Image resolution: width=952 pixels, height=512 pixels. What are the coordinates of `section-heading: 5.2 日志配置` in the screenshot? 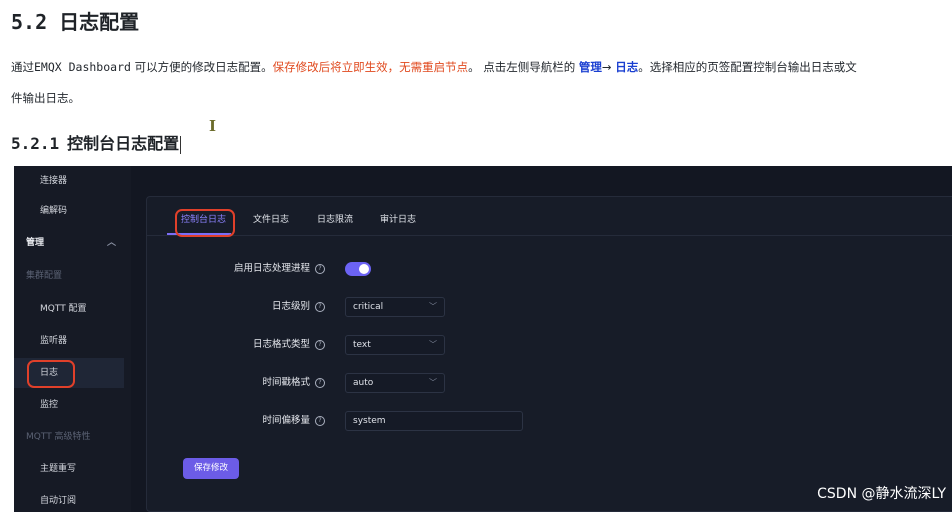 It's located at (75, 20).